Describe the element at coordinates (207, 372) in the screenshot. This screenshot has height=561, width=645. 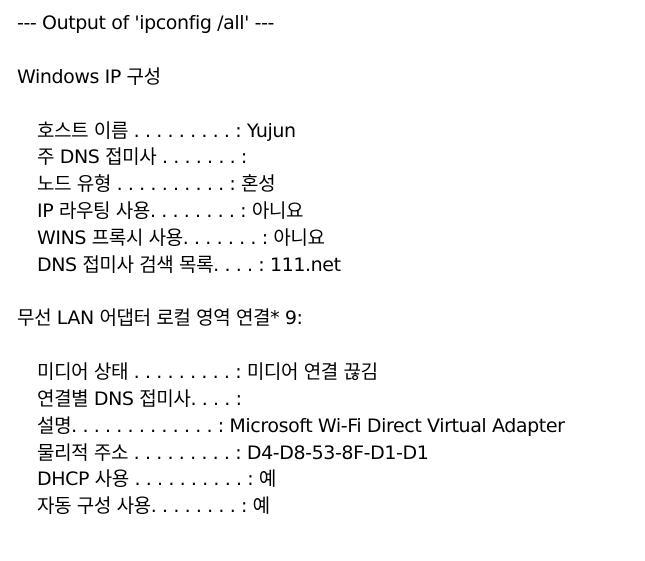
I see `media-state-row: 미디어 상태 . . . . . . . . . : 미디어 연결 끊김` at that location.